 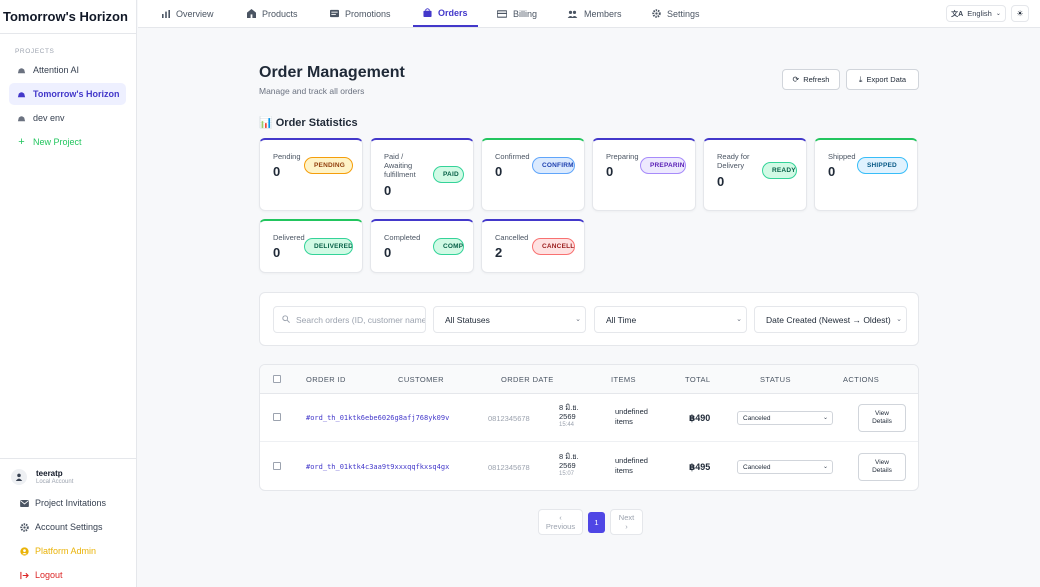 I want to click on column-header-actions: ACTIONS, so click(x=861, y=379).